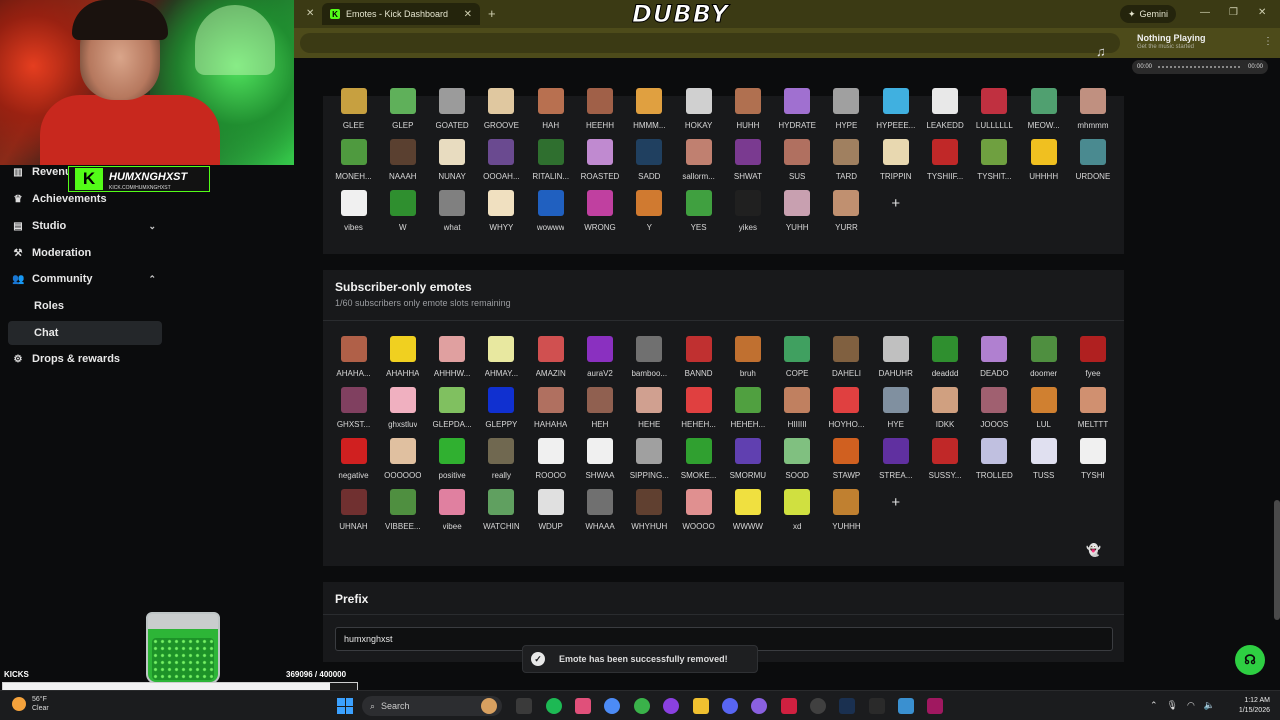  I want to click on emote-item: ROASTED, so click(599, 160).